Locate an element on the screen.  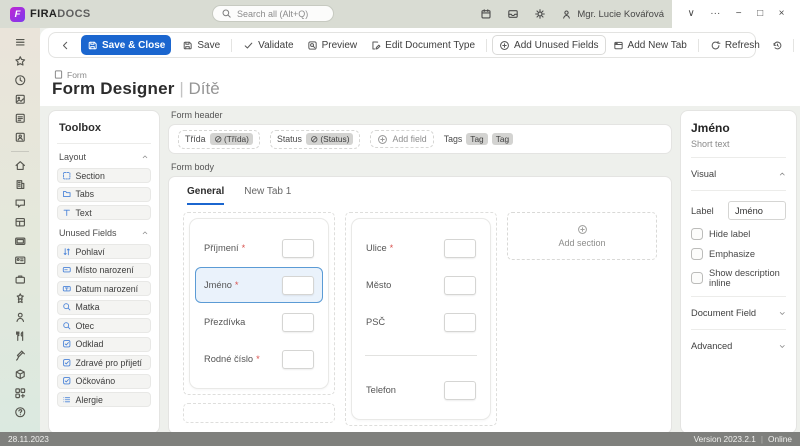
rail-person-icon is located at coordinates (20, 317).